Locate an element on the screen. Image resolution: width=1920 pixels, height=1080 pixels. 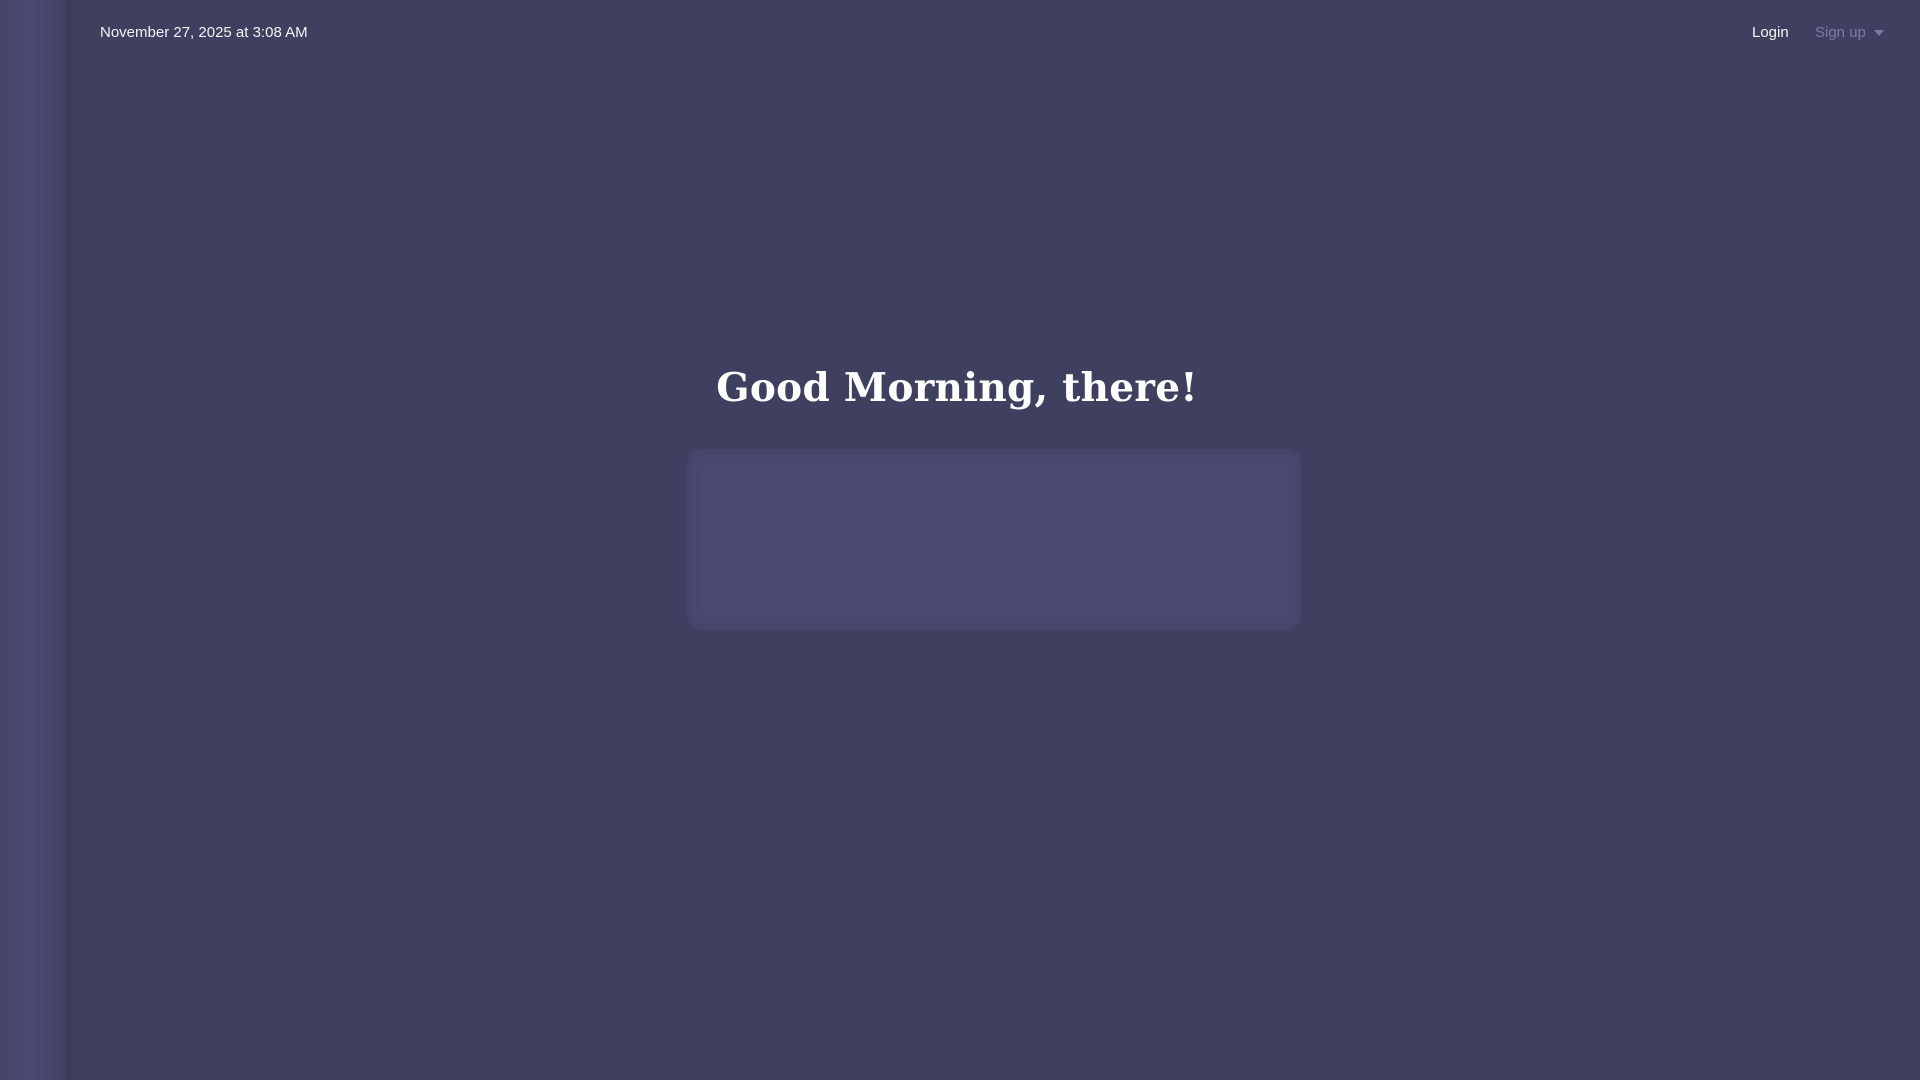
signup-dropdown: Sign up is located at coordinates (1849, 32).